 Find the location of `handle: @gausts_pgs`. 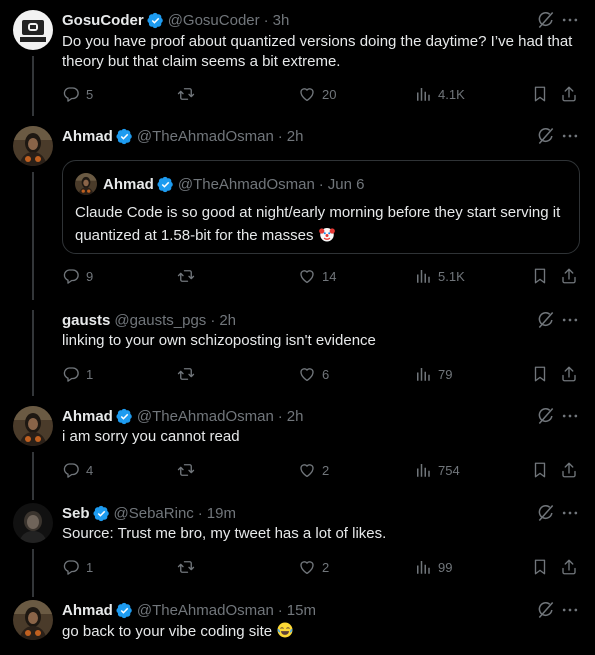

handle: @gausts_pgs is located at coordinates (160, 320).